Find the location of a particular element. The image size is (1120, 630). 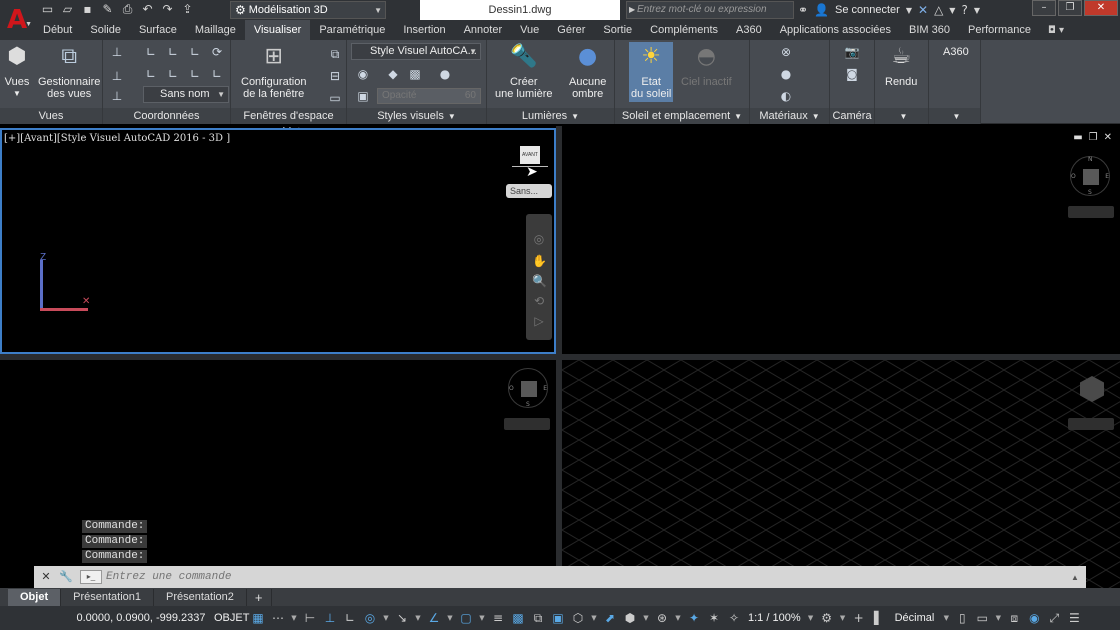

create-camera-icon: 📷 is located at coordinates (852, 52).